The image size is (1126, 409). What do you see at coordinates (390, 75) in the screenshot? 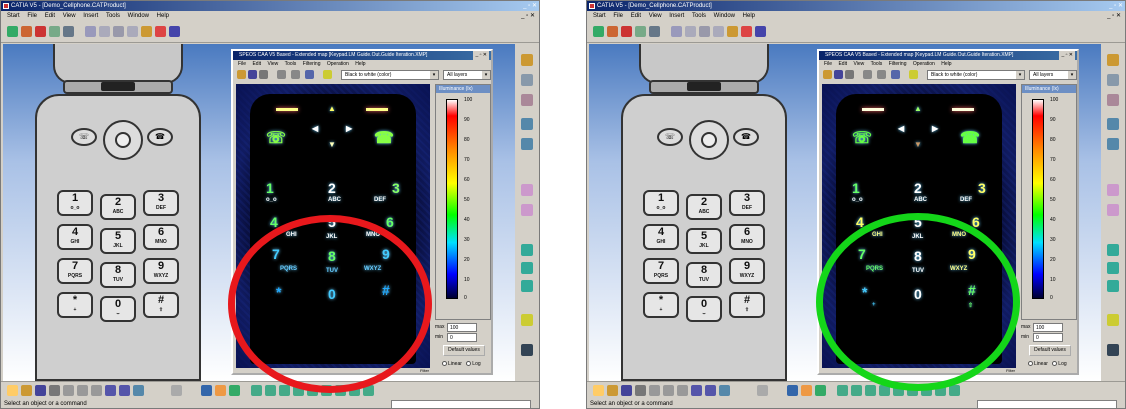
I see `colormap-select: Black to white (color) ▾` at bounding box center [390, 75].